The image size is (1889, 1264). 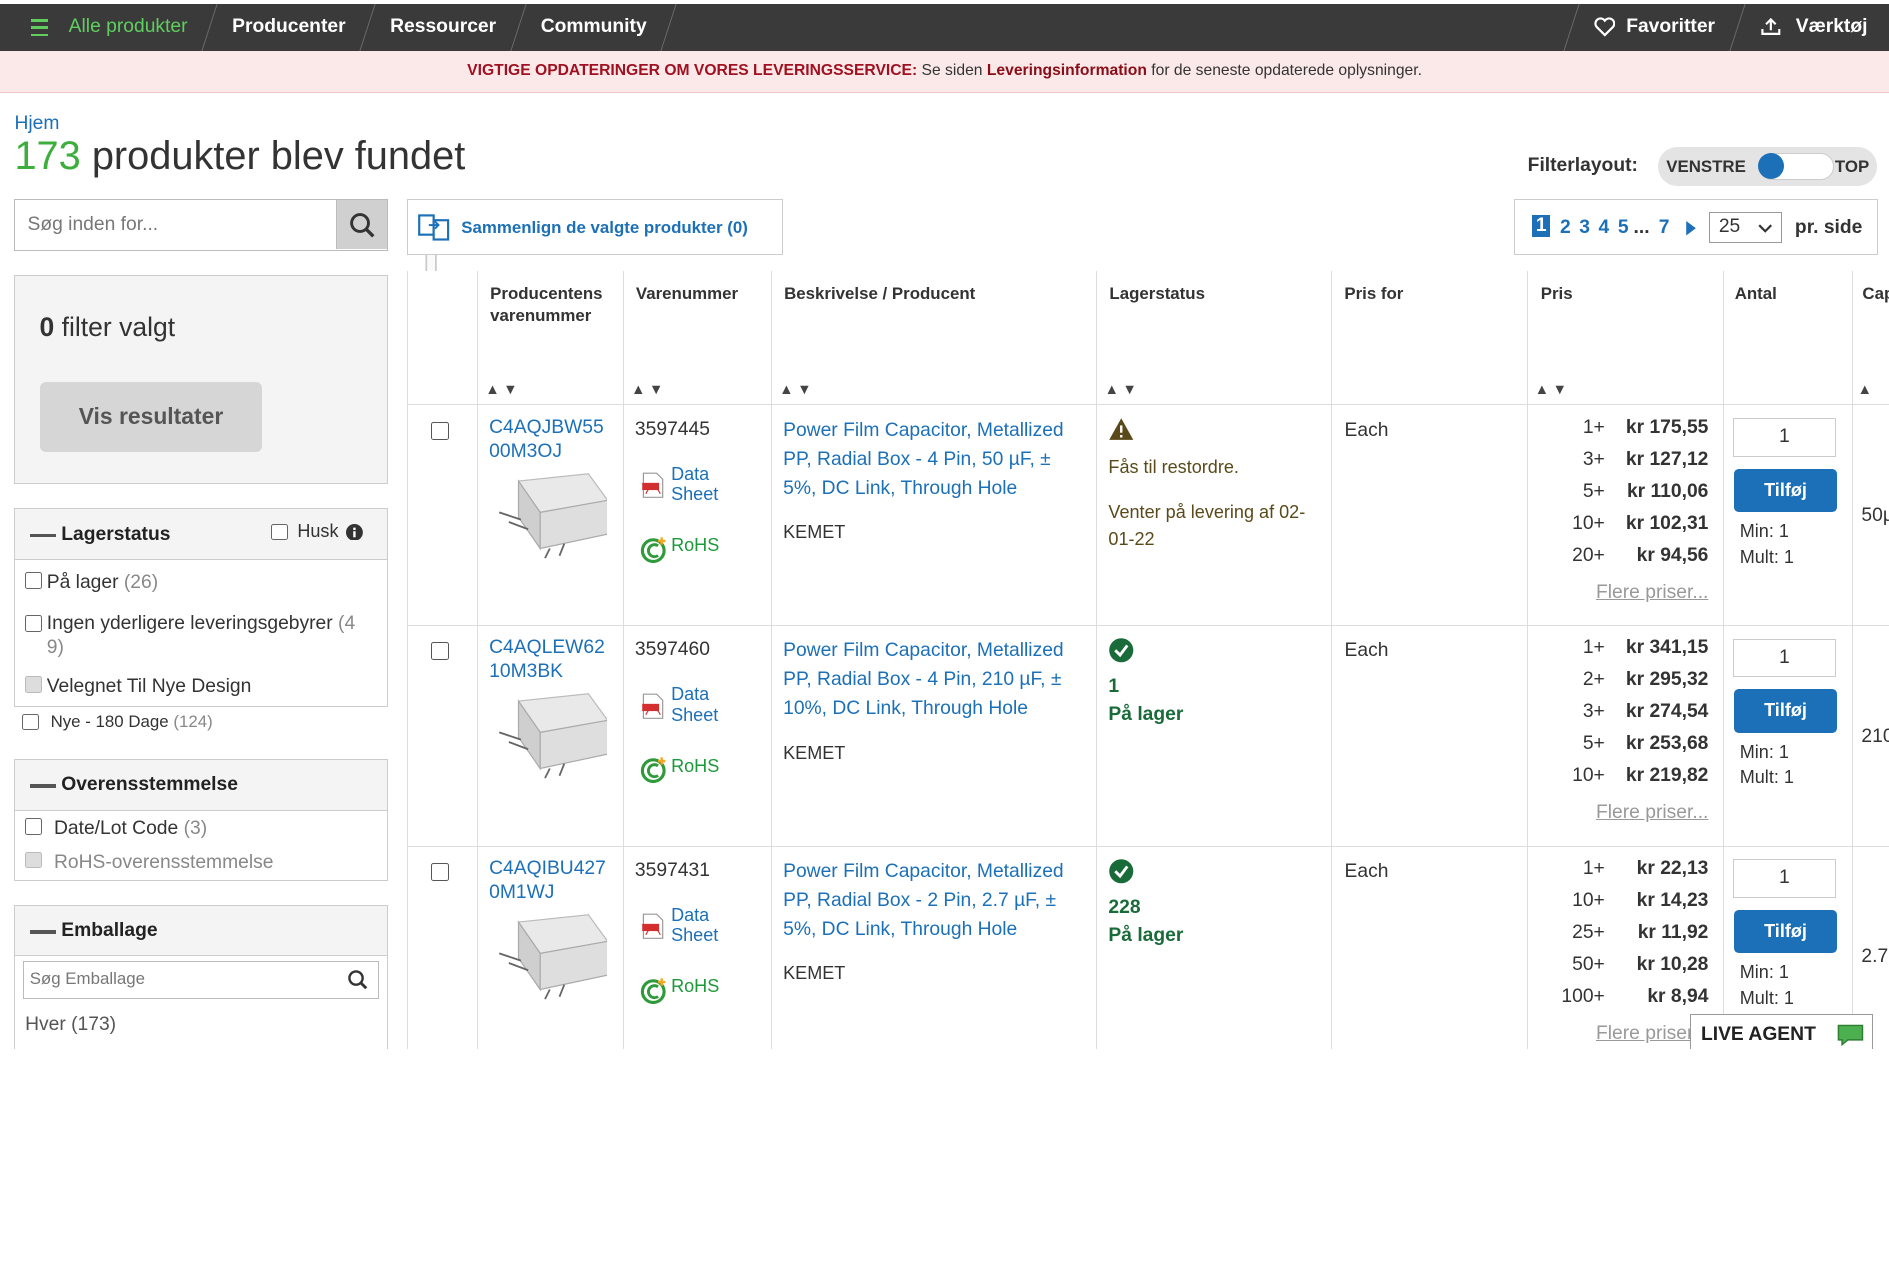 I want to click on remember-checkbox, so click(x=279, y=532).